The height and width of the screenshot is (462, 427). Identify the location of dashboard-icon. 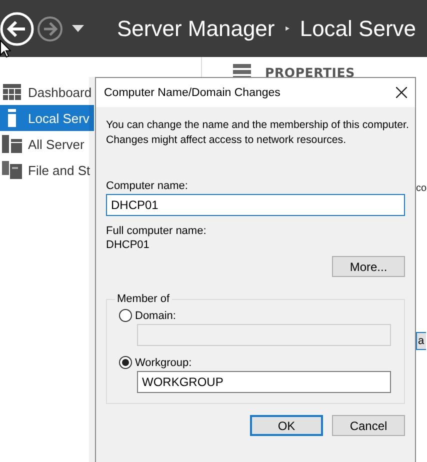
(12, 92).